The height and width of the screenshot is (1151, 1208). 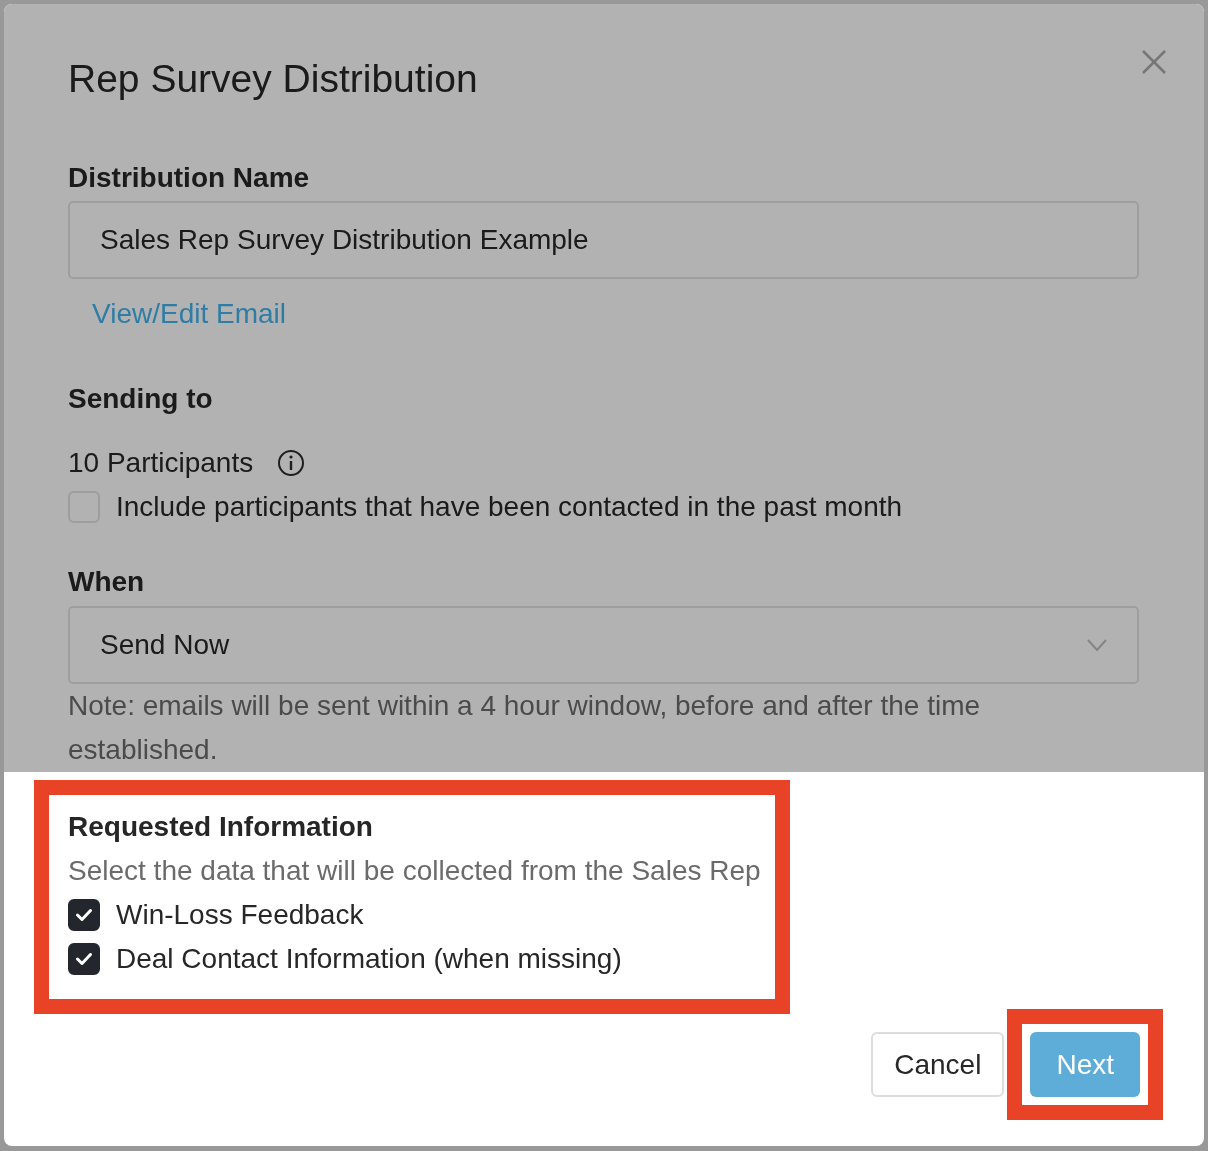 I want to click on text-input: Sales Rep Survey Distribution Example, so click(x=603, y=240).